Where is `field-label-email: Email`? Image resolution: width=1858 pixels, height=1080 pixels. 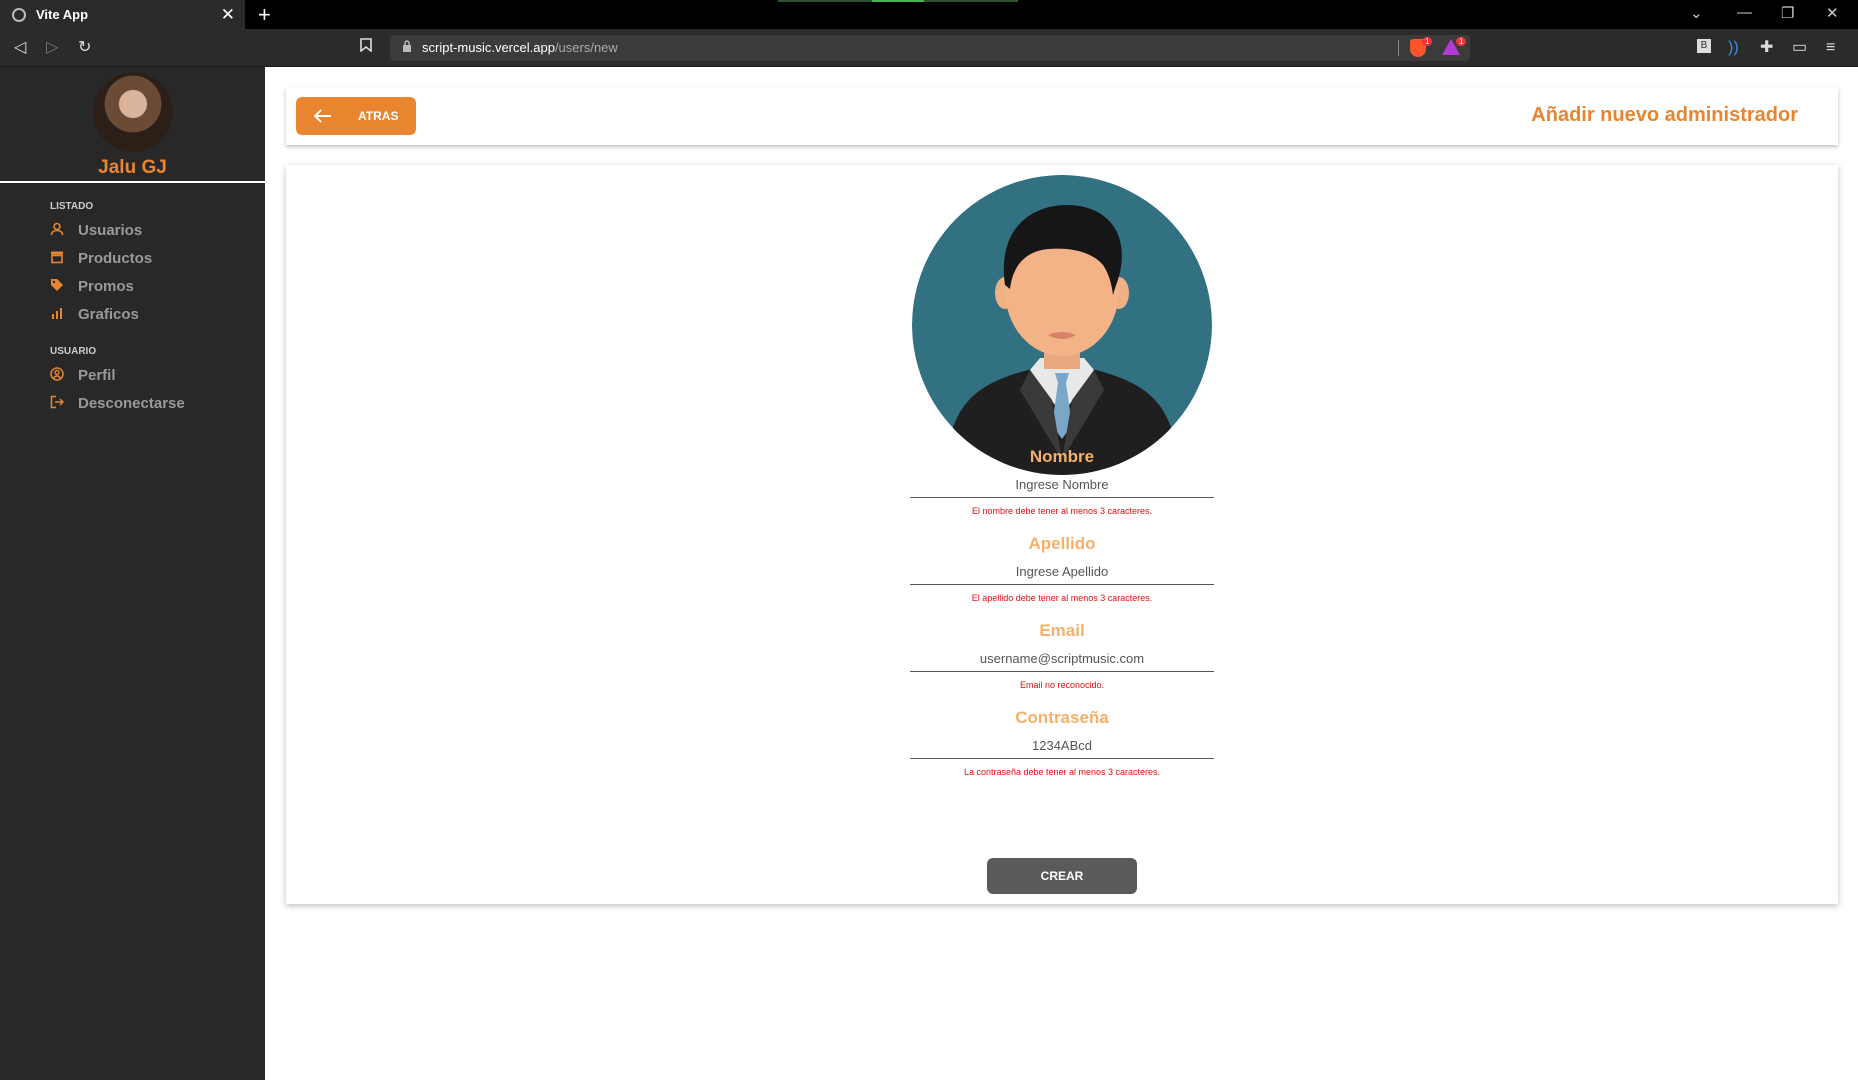
field-label-email: Email is located at coordinates (1062, 630).